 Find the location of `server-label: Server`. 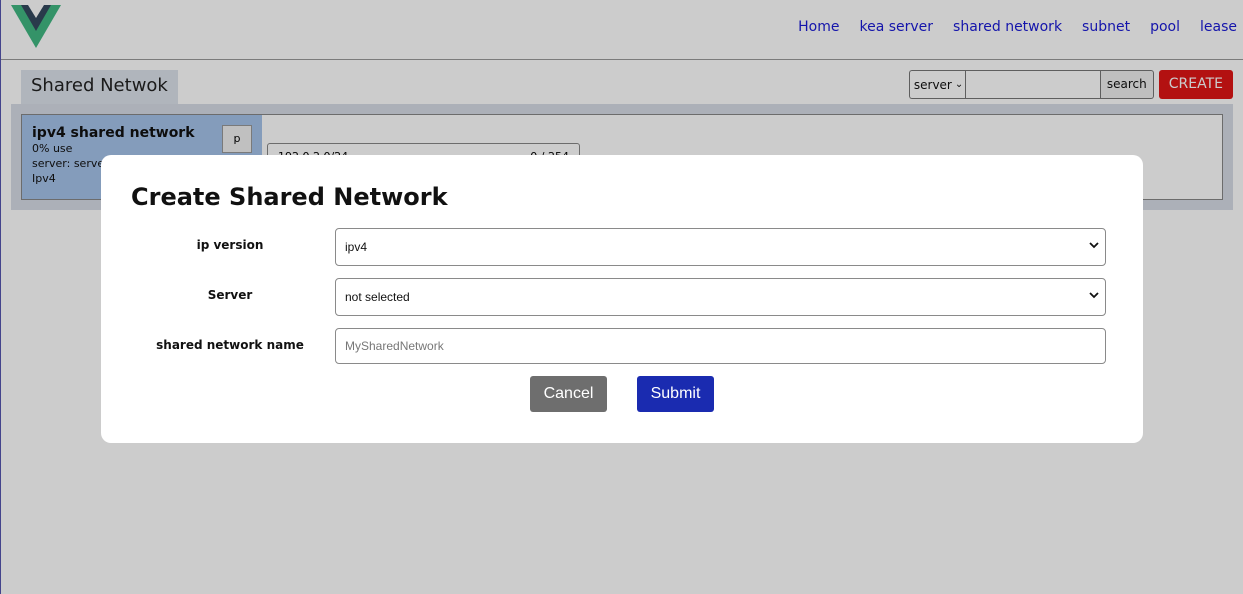

server-label: Server is located at coordinates (230, 295).